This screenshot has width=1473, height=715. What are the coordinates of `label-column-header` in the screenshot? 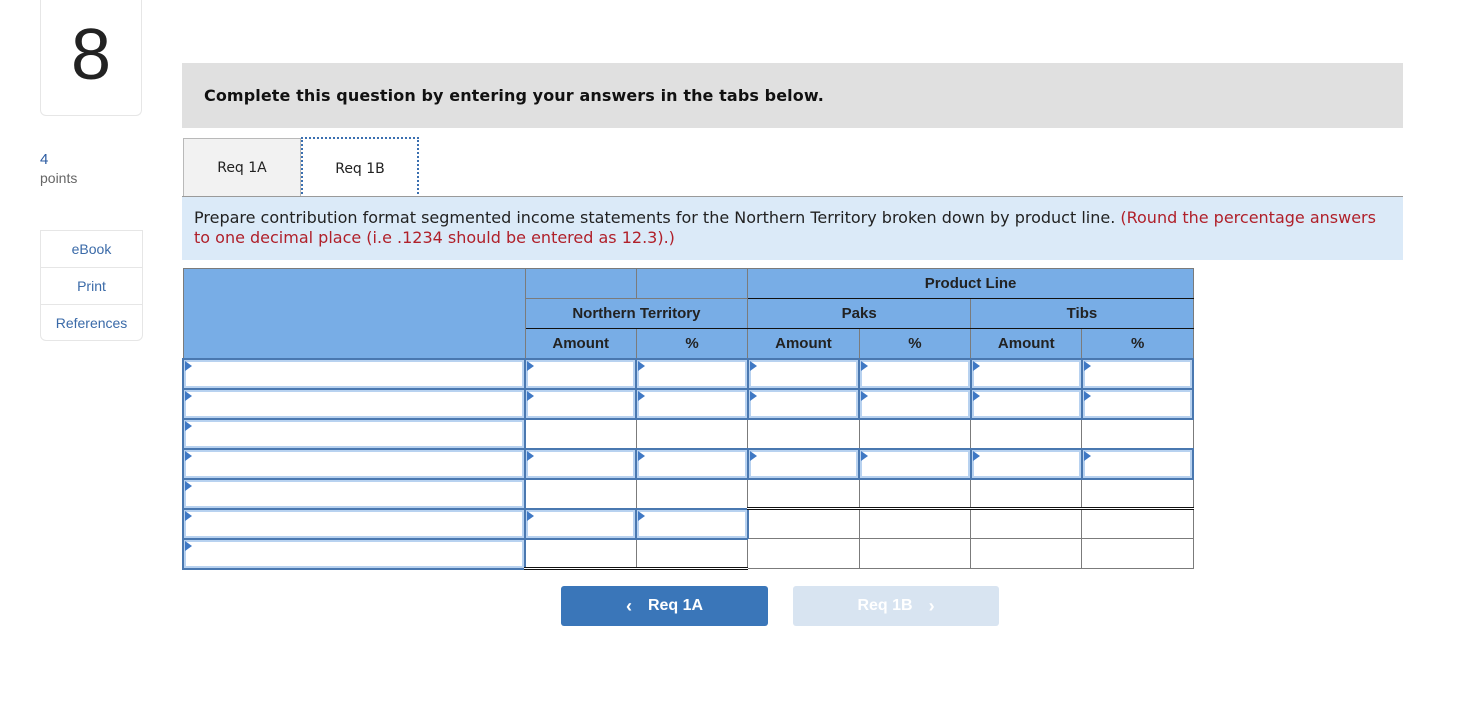 It's located at (354, 313).